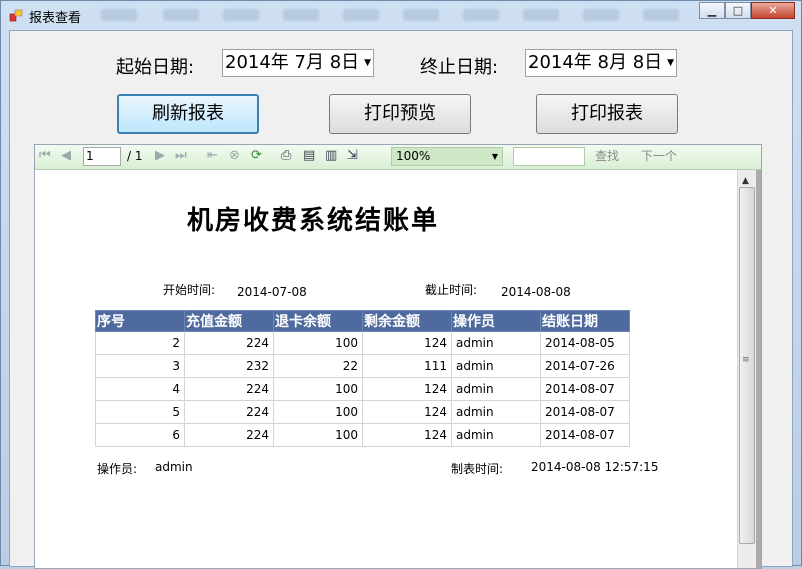 Image resolution: width=802 pixels, height=569 pixels. What do you see at coordinates (585, 321) in the screenshot?
I see `column-header: 结账日期` at bounding box center [585, 321].